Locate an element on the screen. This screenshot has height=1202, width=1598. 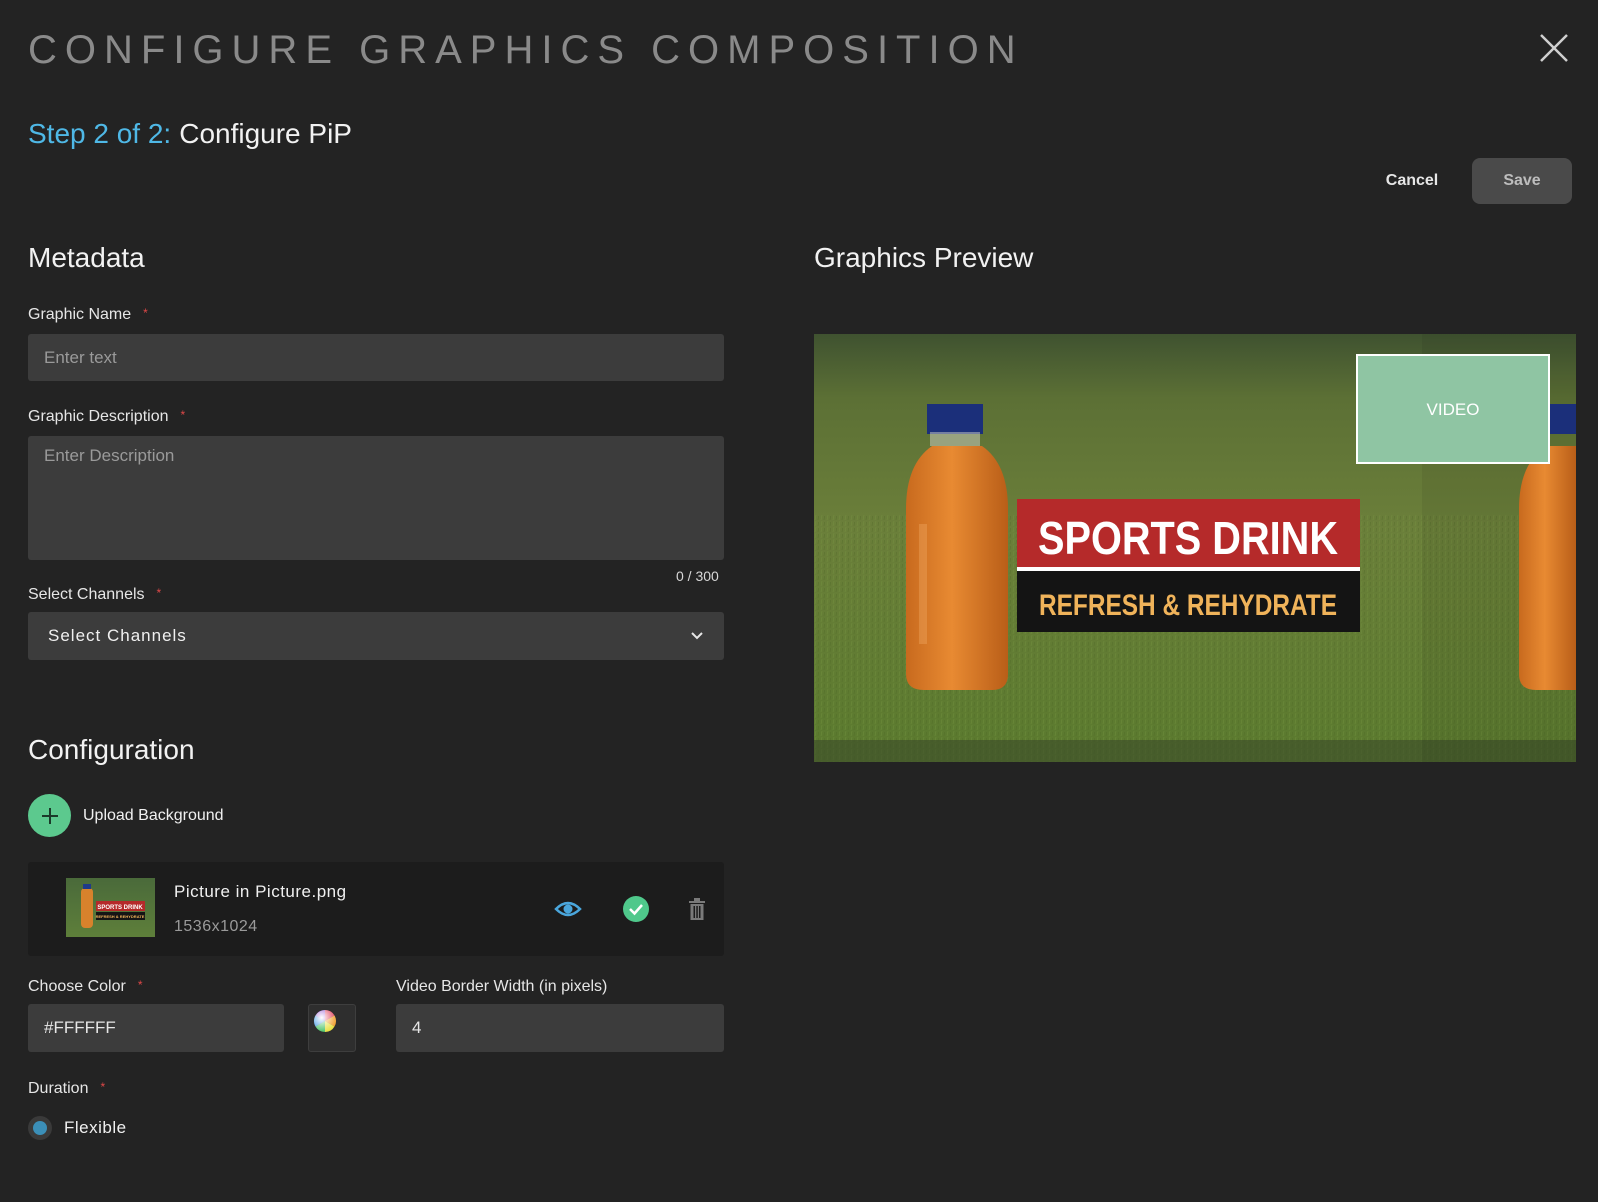
banner-subtitle: REFRESH & REHYDRATE is located at coordinates (1188, 605).